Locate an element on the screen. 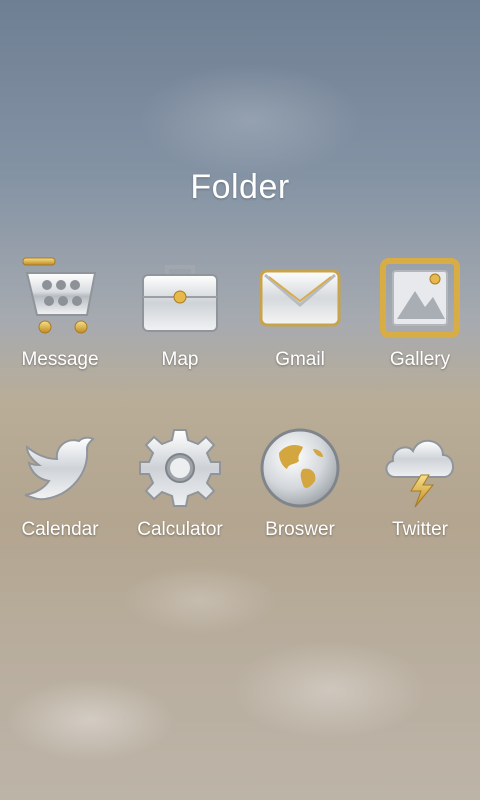 The width and height of the screenshot is (480, 800). app-gmail: Gmail is located at coordinates (300, 340).